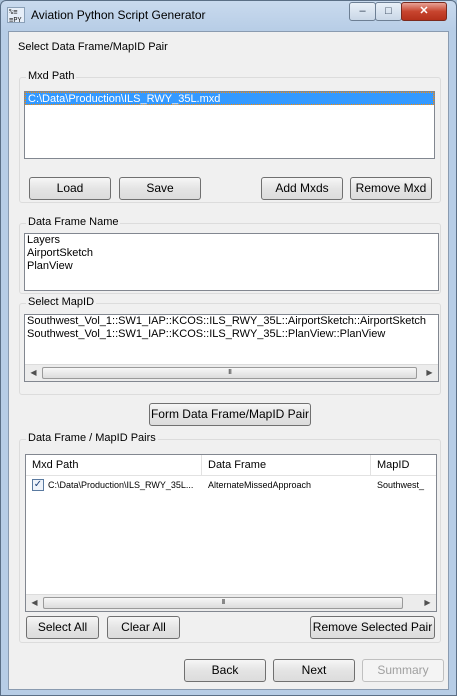  What do you see at coordinates (231, 266) in the screenshot?
I see `data-frame-item: PlanView` at bounding box center [231, 266].